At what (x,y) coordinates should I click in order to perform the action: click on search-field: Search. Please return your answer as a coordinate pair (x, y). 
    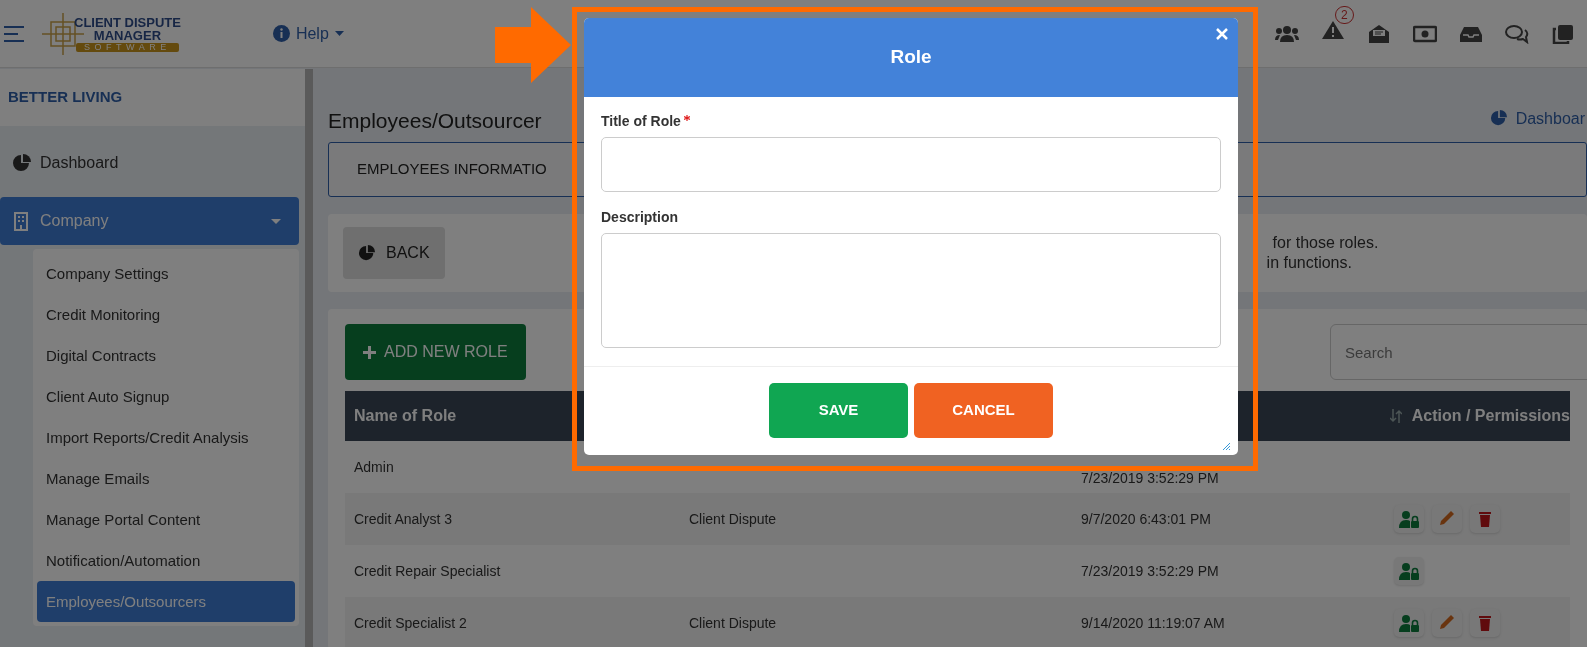
    Looking at the image, I should click on (1458, 352).